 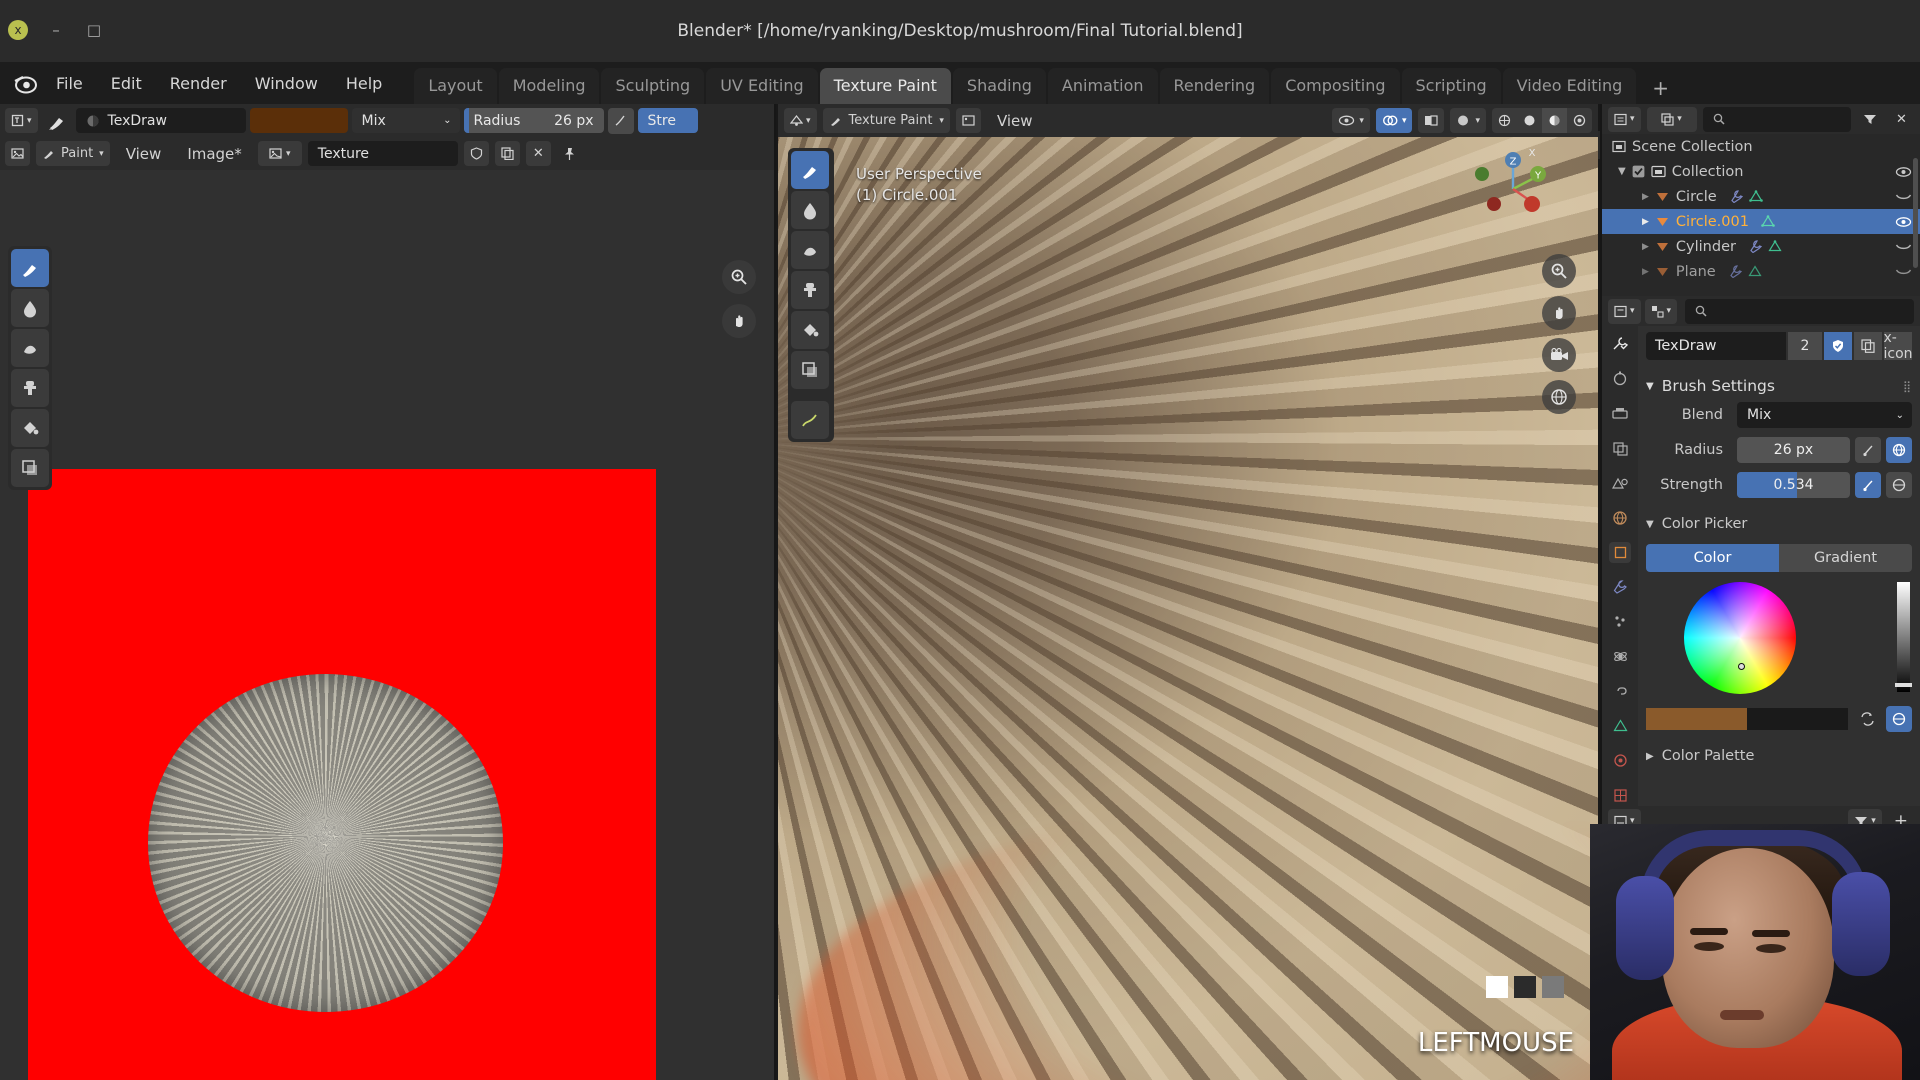 What do you see at coordinates (1620, 414) in the screenshot?
I see `tab-output` at bounding box center [1620, 414].